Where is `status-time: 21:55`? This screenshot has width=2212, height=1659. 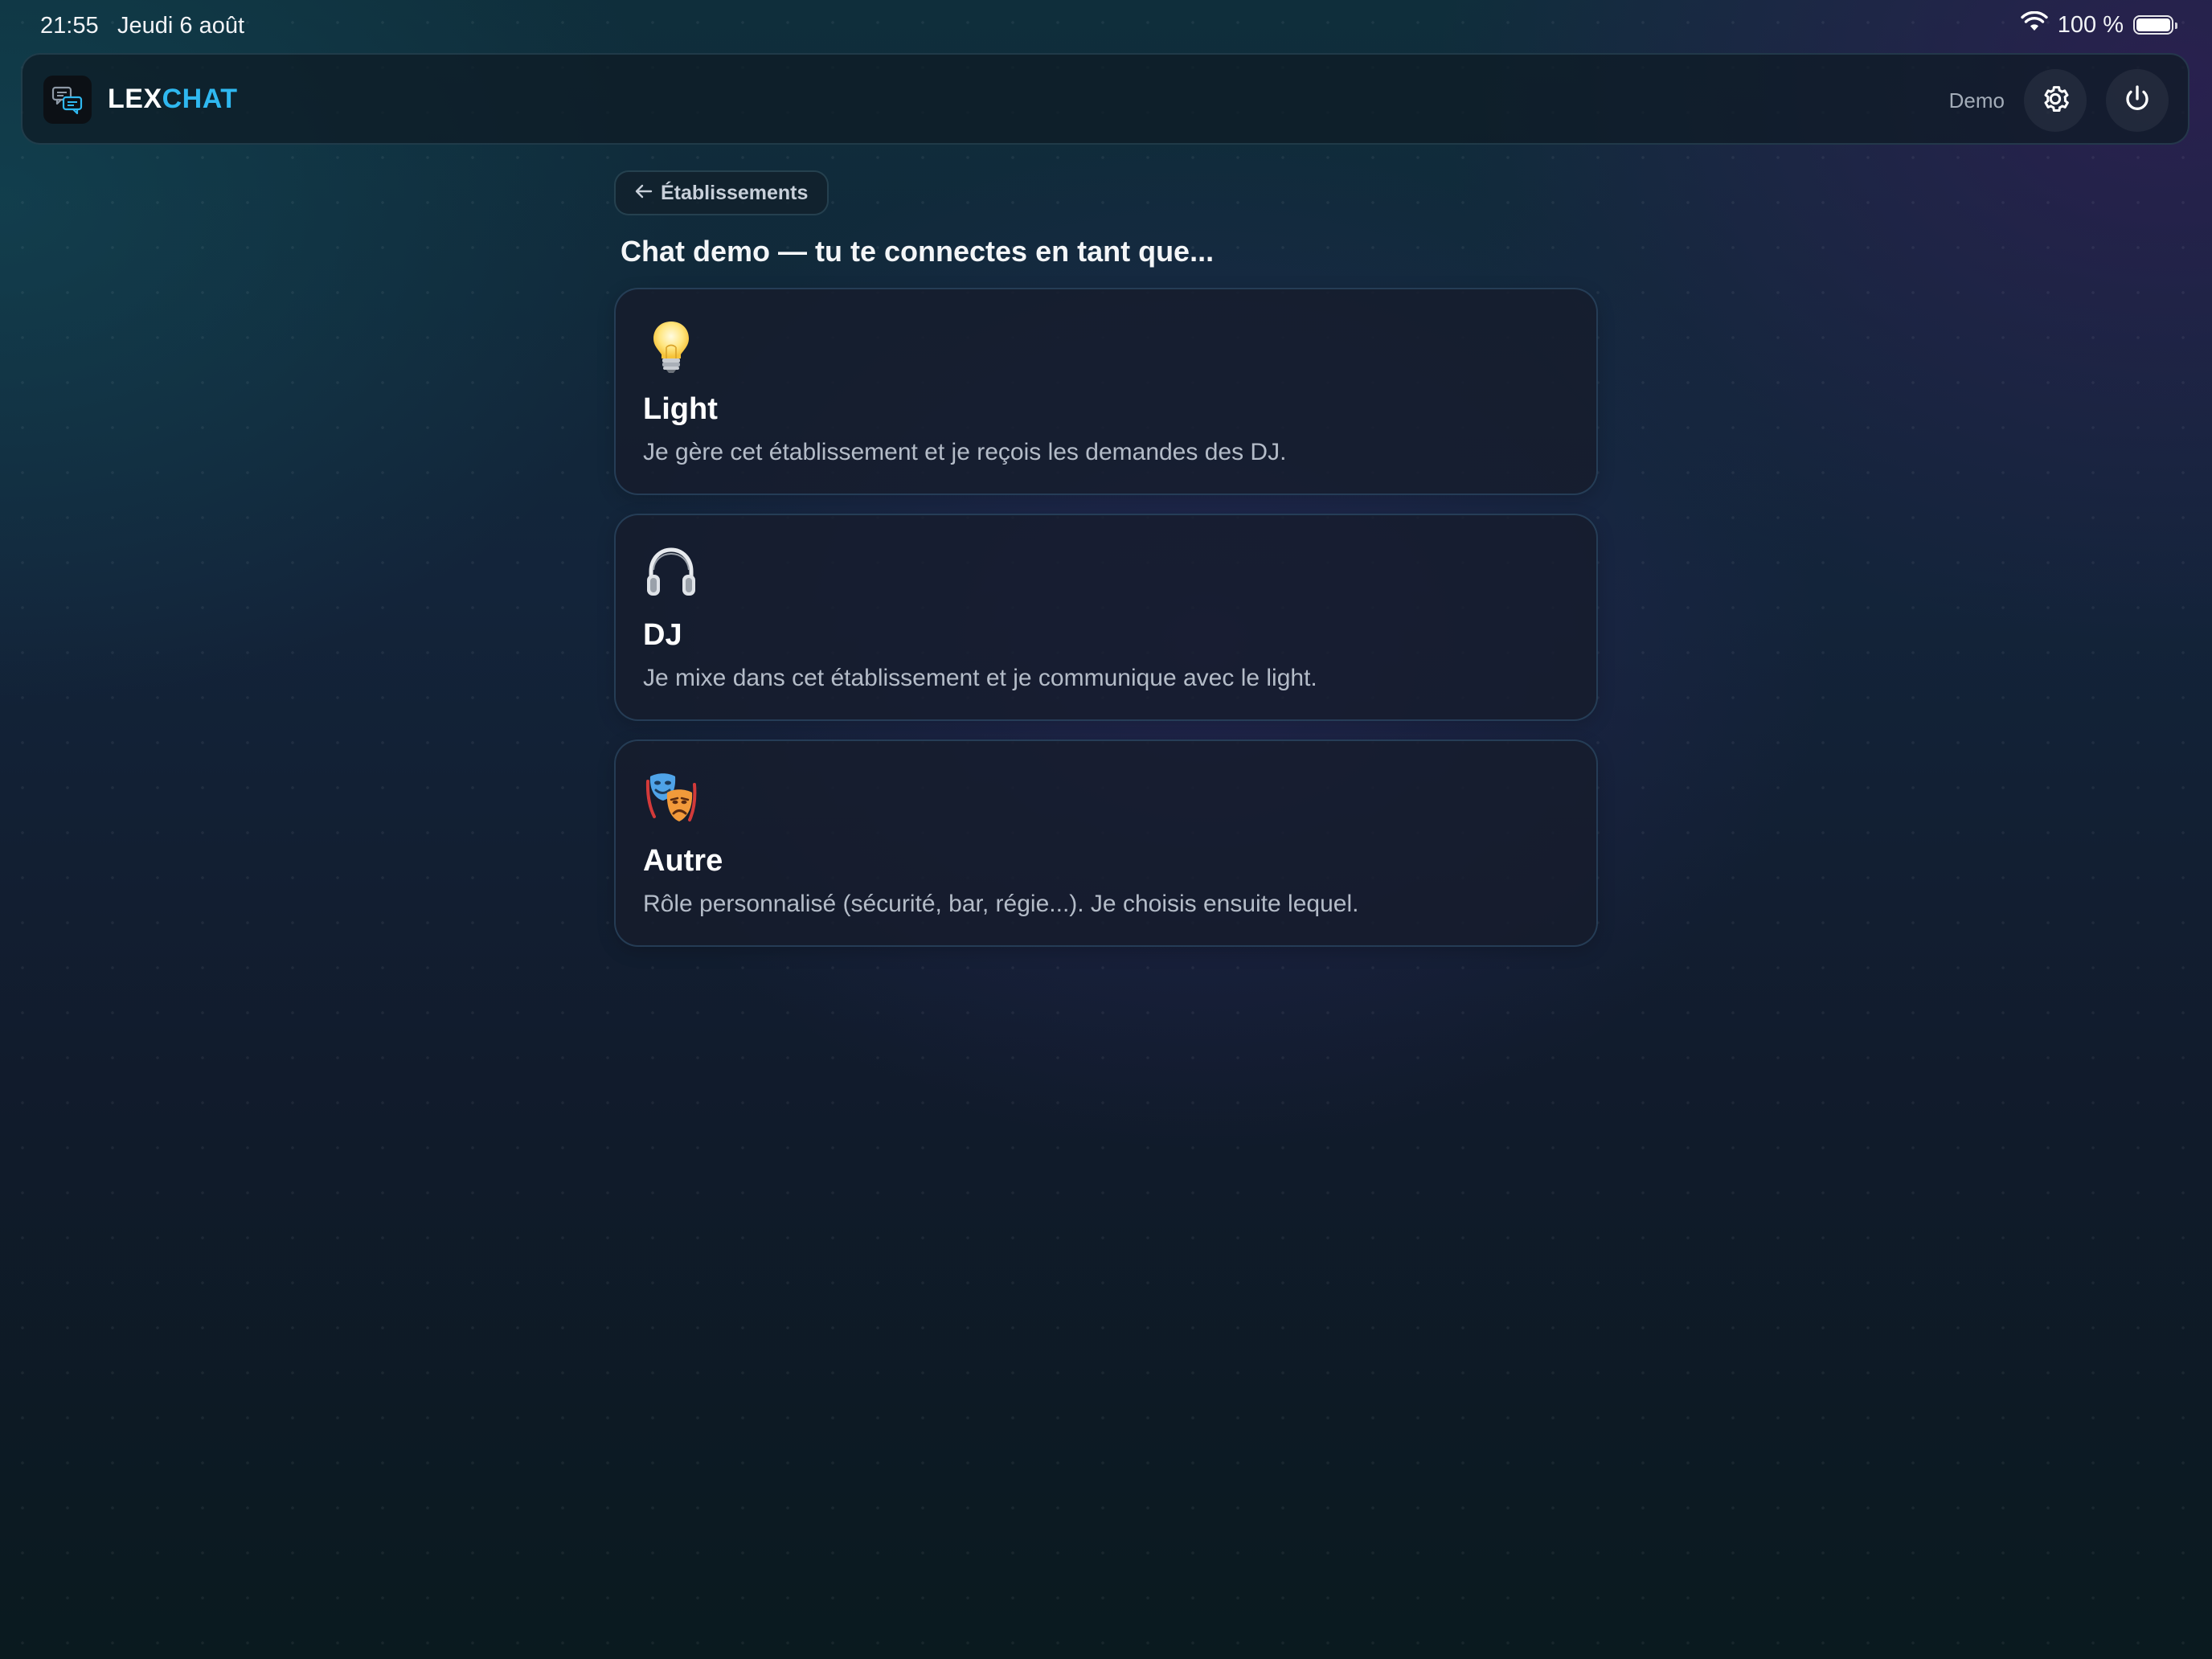
status-time: 21:55 is located at coordinates (69, 26).